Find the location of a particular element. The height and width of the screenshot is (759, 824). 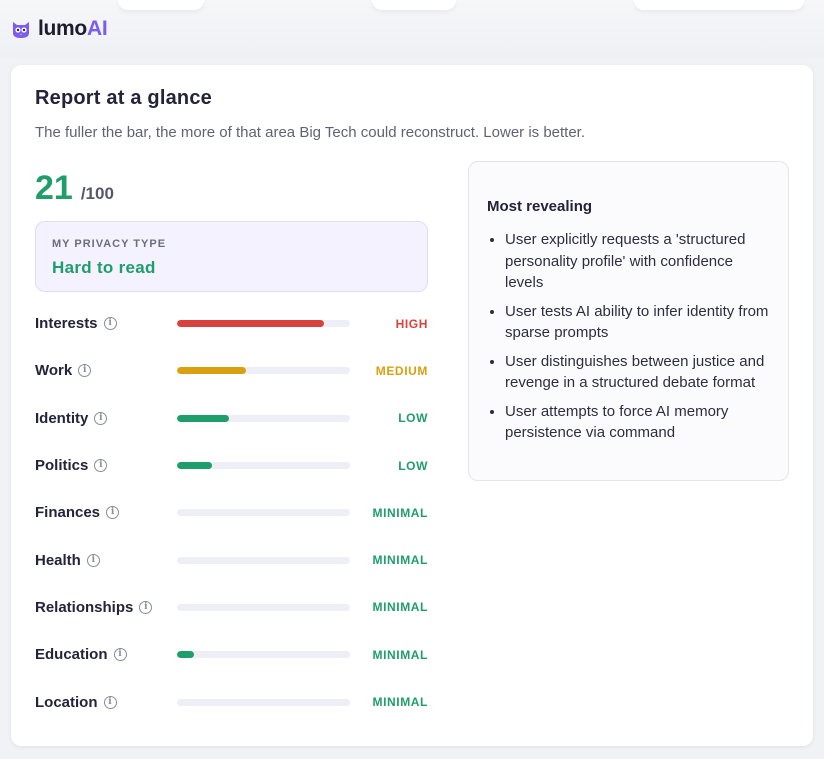

category-label: Finances is located at coordinates (68, 513).